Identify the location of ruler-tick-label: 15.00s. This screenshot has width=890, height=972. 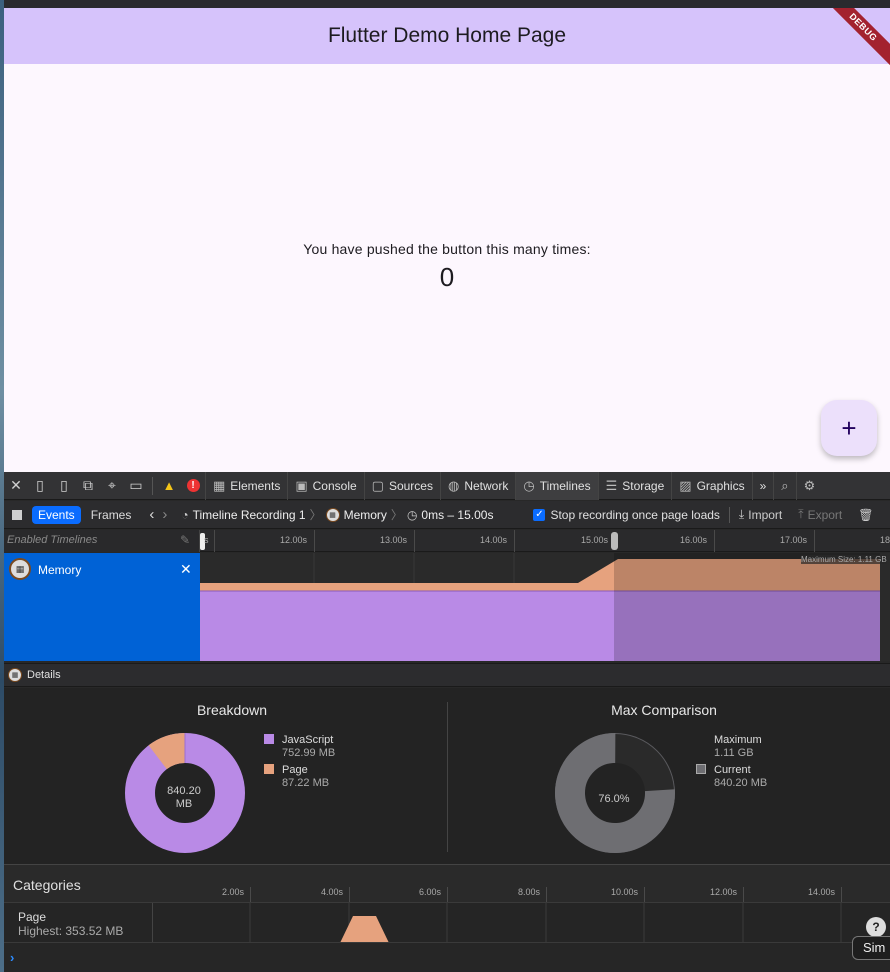
(595, 540).